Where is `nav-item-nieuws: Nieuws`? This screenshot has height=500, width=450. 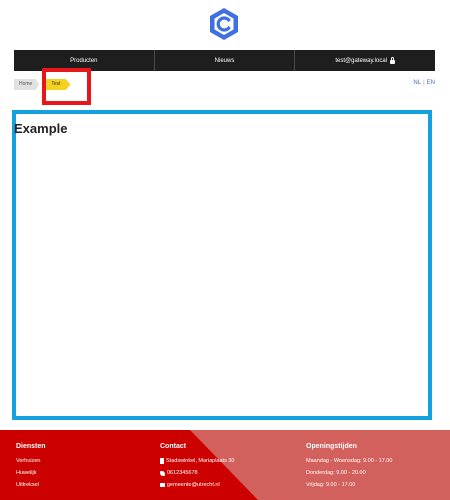 nav-item-nieuws: Nieuws is located at coordinates (225, 60).